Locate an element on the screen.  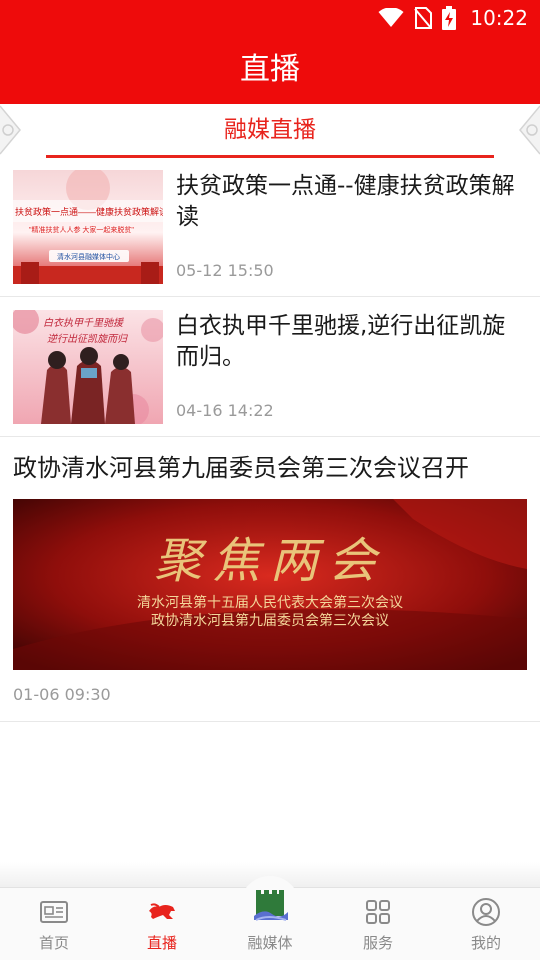
tab-rongmei-live: 融媒直播 is located at coordinates (270, 130).